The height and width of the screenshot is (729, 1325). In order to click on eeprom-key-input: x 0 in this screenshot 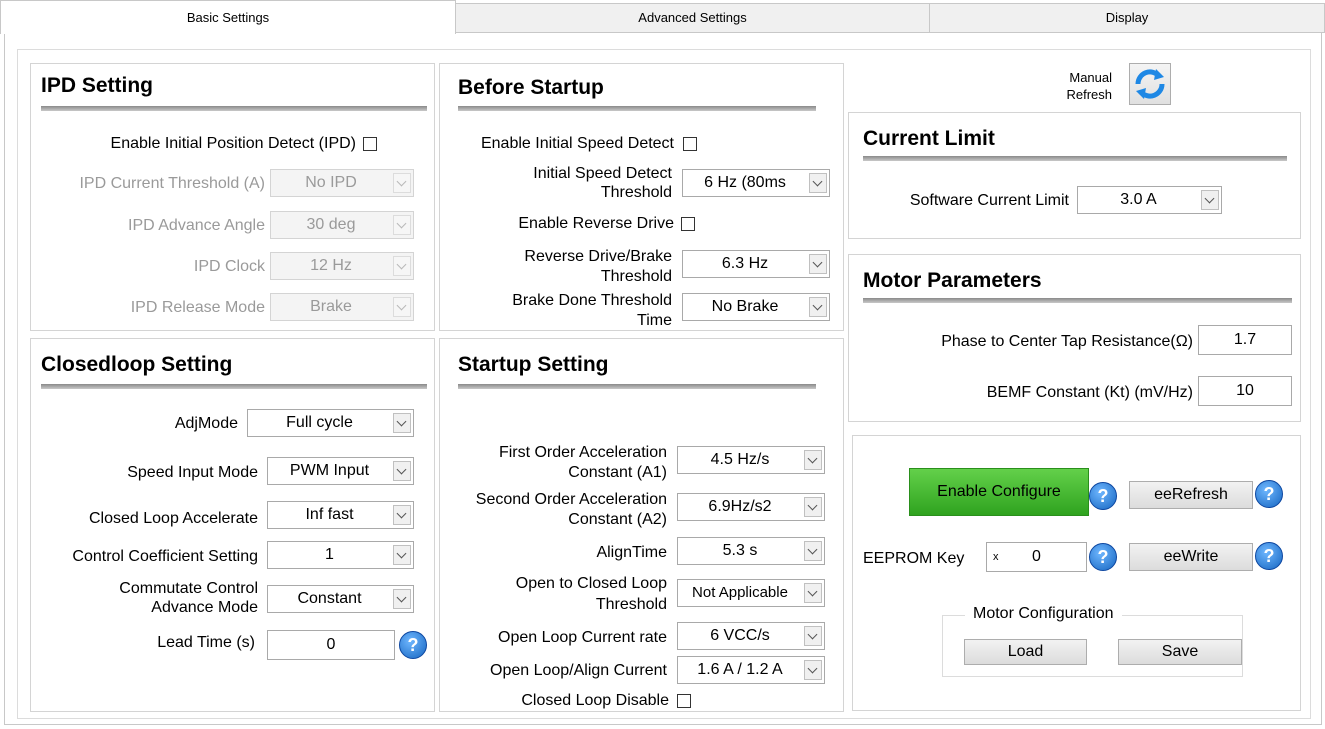, I will do `click(1036, 557)`.